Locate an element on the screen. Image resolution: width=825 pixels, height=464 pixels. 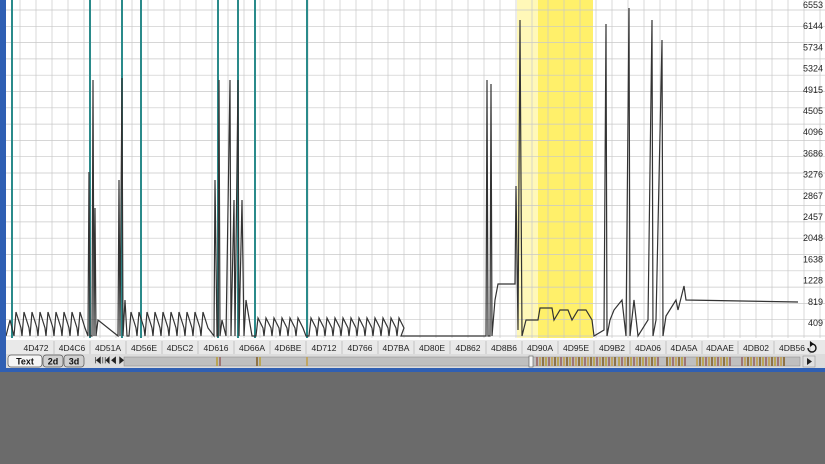
x-axis-label: 4D616 is located at coordinates (215, 348).